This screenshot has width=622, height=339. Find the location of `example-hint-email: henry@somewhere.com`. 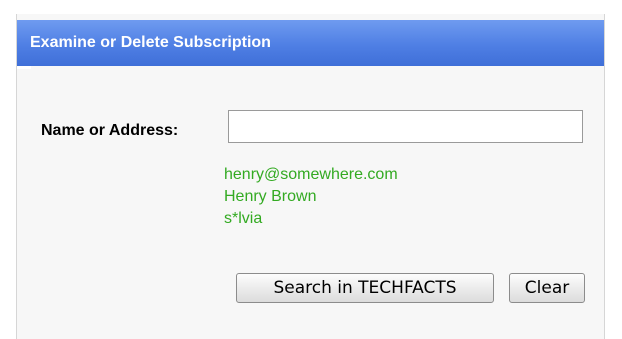

example-hint-email: henry@somewhere.com is located at coordinates (311, 174).